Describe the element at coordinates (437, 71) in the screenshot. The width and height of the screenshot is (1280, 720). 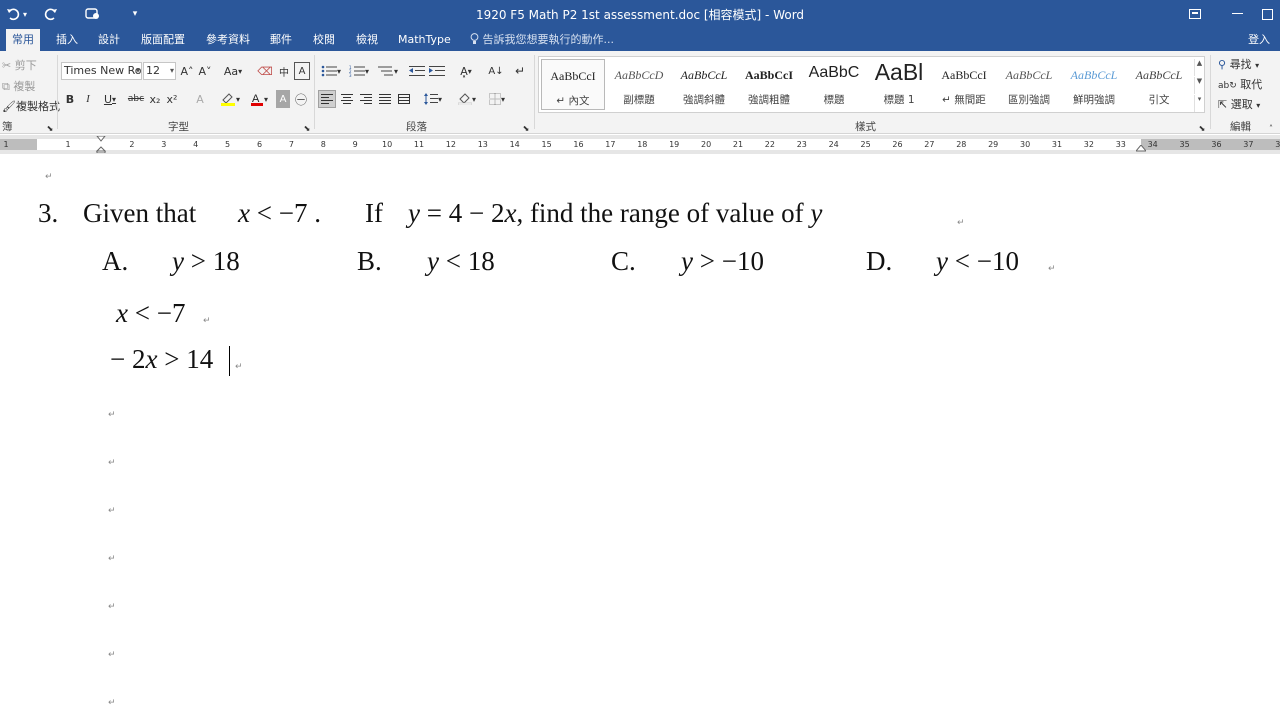
I see `increase-indent-icon` at that location.